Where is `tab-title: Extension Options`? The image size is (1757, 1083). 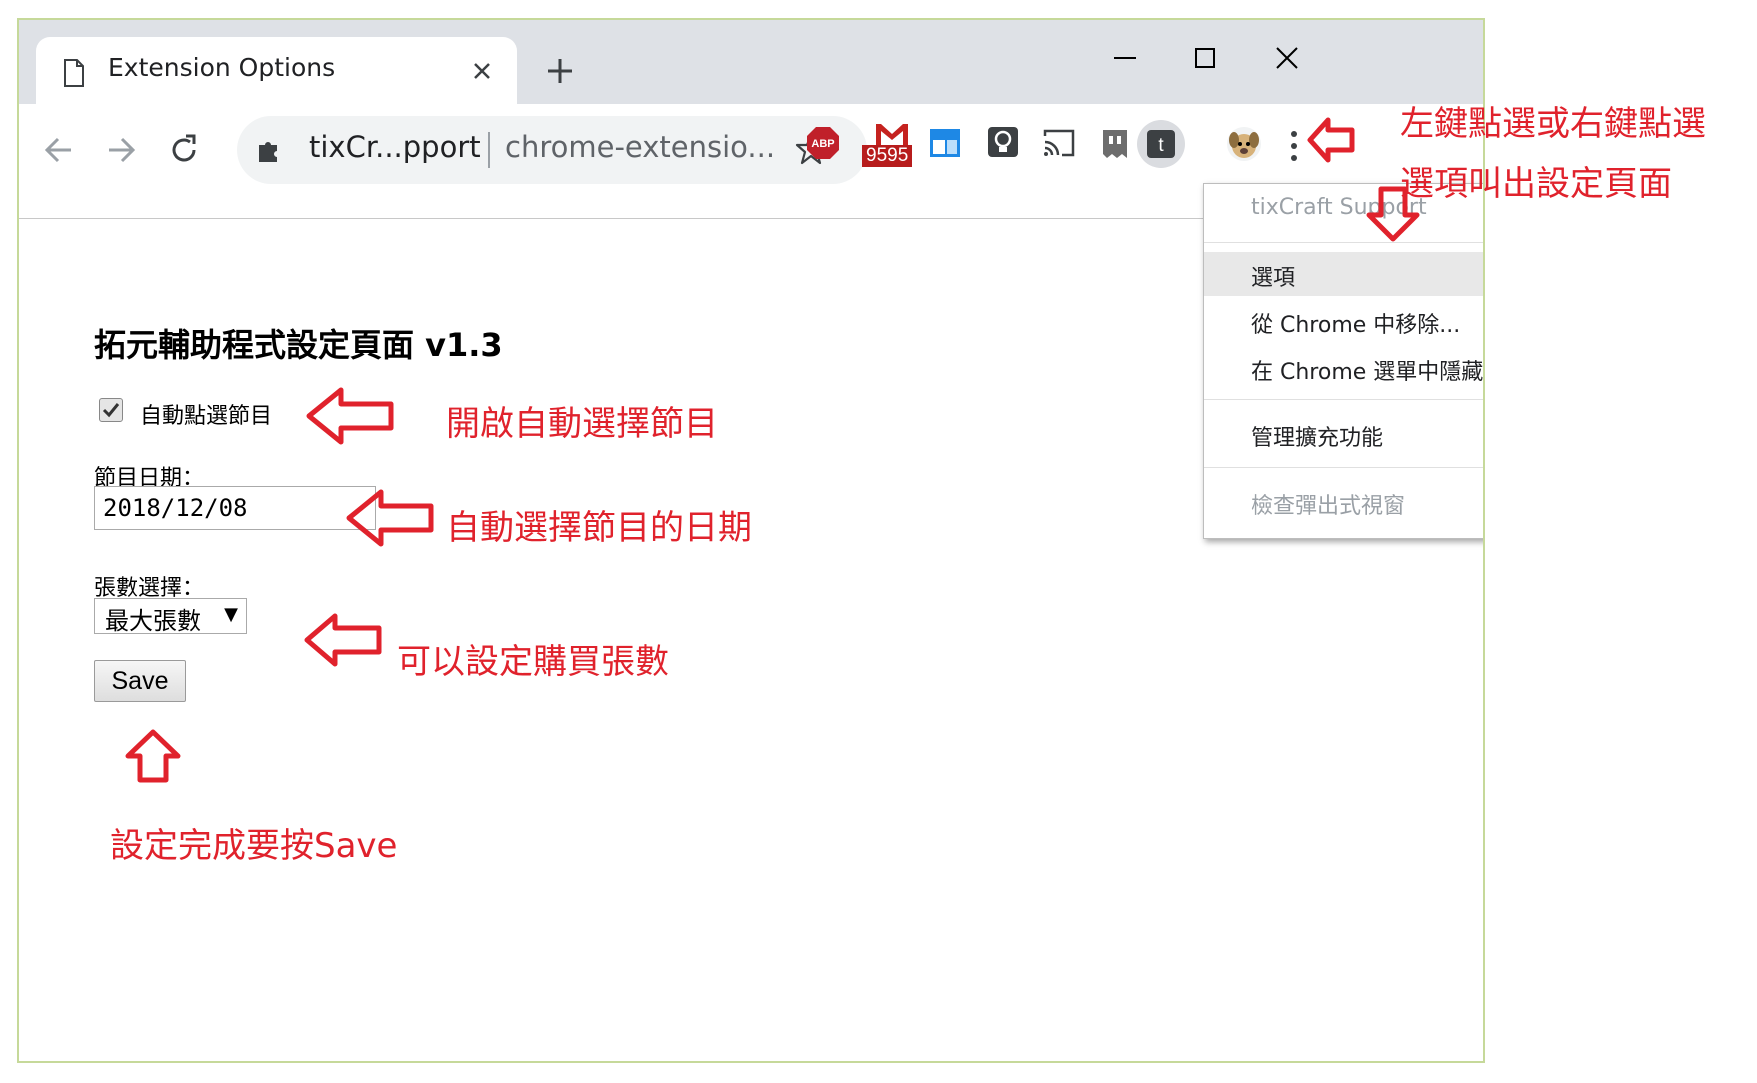
tab-title: Extension Options is located at coordinates (222, 67).